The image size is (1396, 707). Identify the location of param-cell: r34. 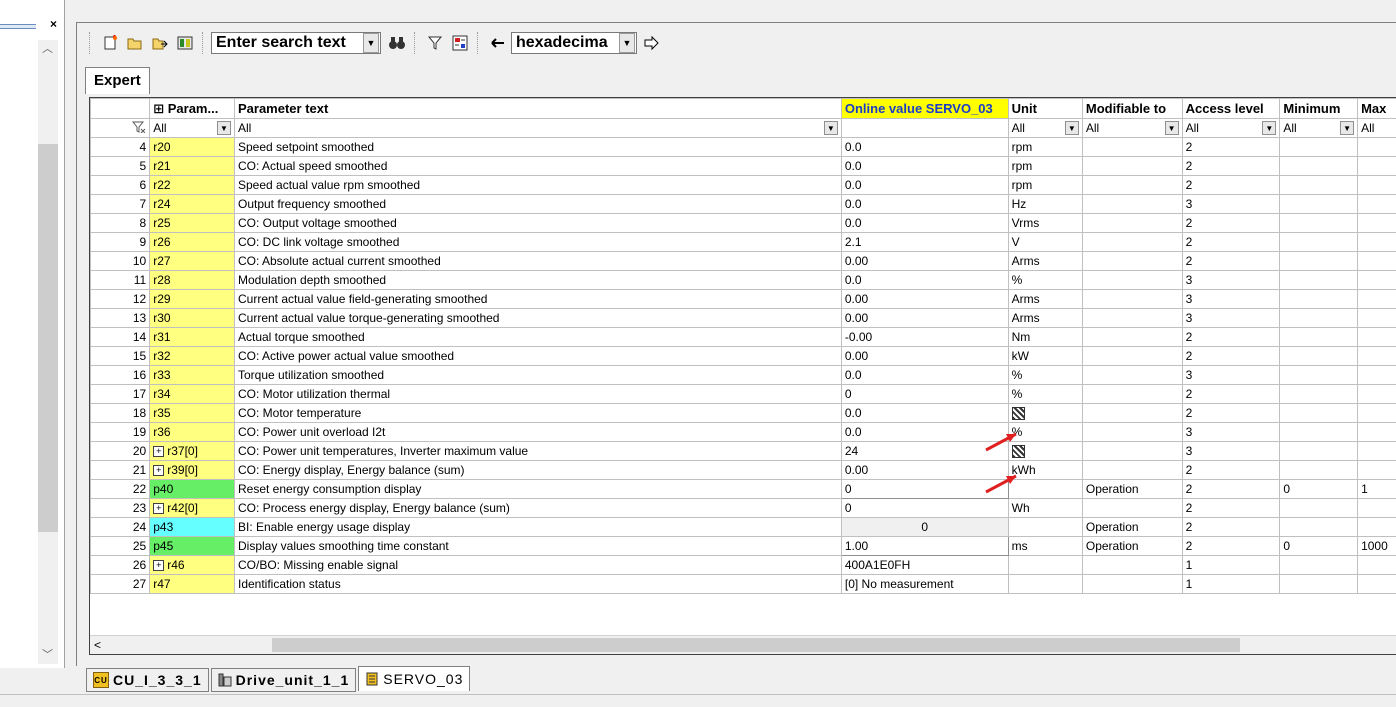
(192, 394).